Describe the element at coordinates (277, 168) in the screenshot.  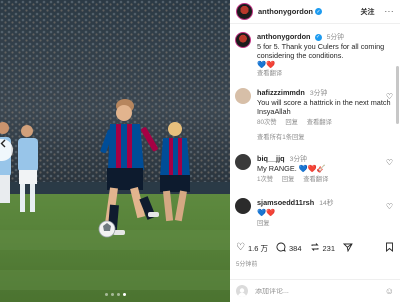
I see `comment-text: My RANGE.` at that location.